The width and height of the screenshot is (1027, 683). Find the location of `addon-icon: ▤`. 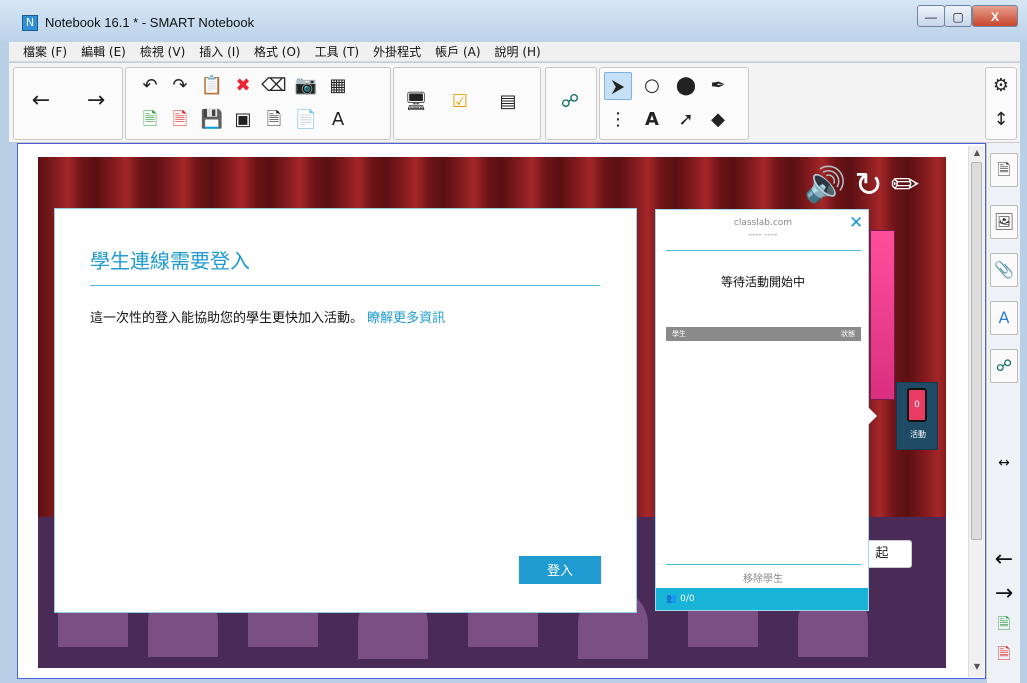

addon-icon: ▤ is located at coordinates (508, 102).